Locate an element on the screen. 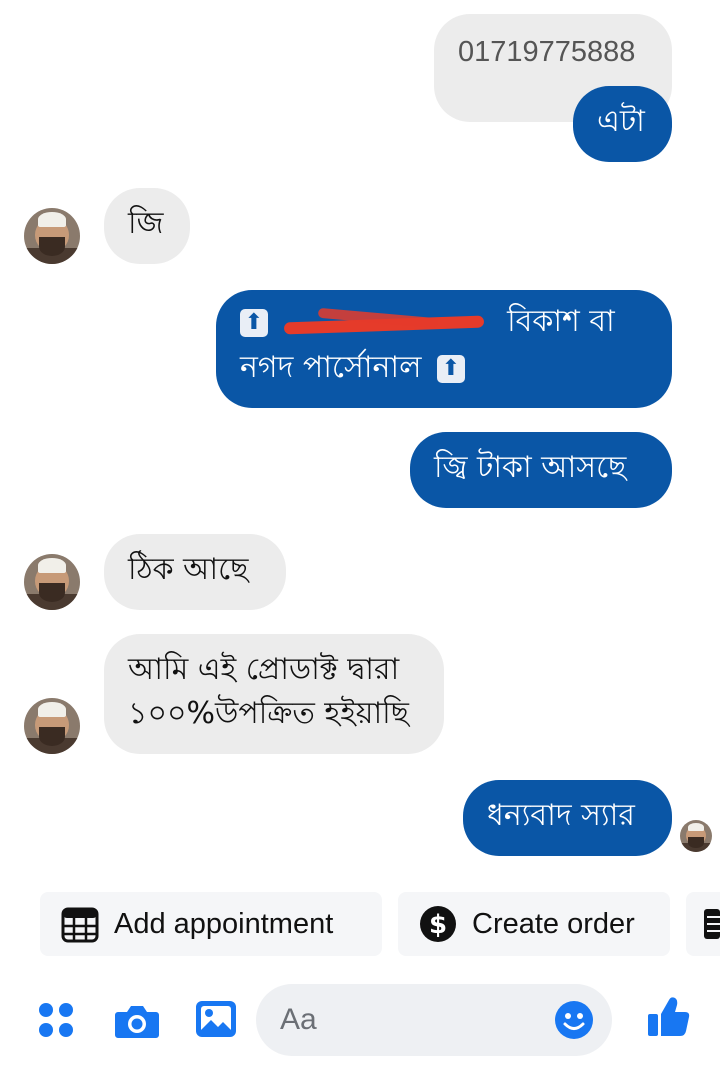  menu-dots-icon is located at coordinates (56, 1020).